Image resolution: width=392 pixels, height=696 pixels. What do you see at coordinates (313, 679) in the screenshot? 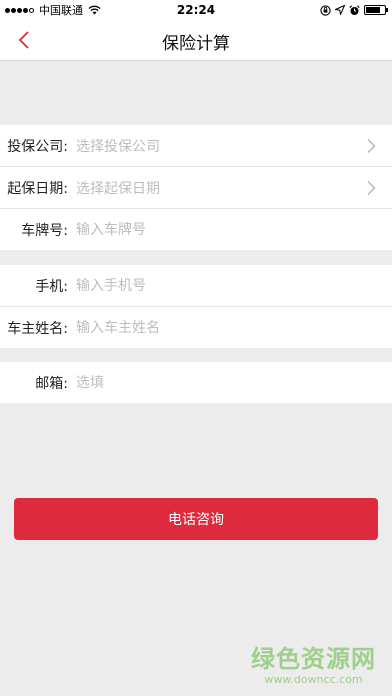
I see `watermark-url: www.downcc.com` at bounding box center [313, 679].